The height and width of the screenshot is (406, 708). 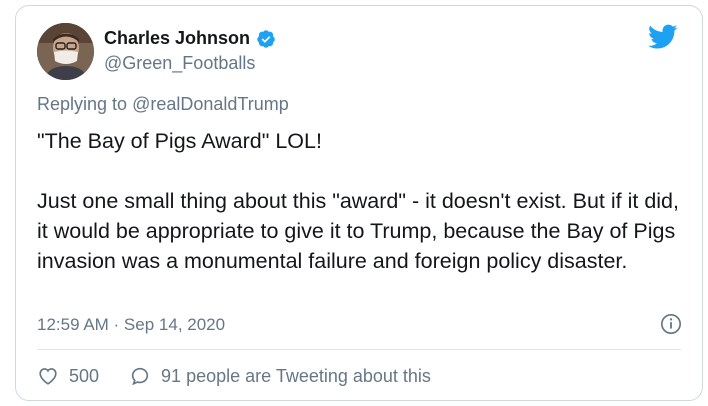 I want to click on like-button: 500, so click(x=68, y=376).